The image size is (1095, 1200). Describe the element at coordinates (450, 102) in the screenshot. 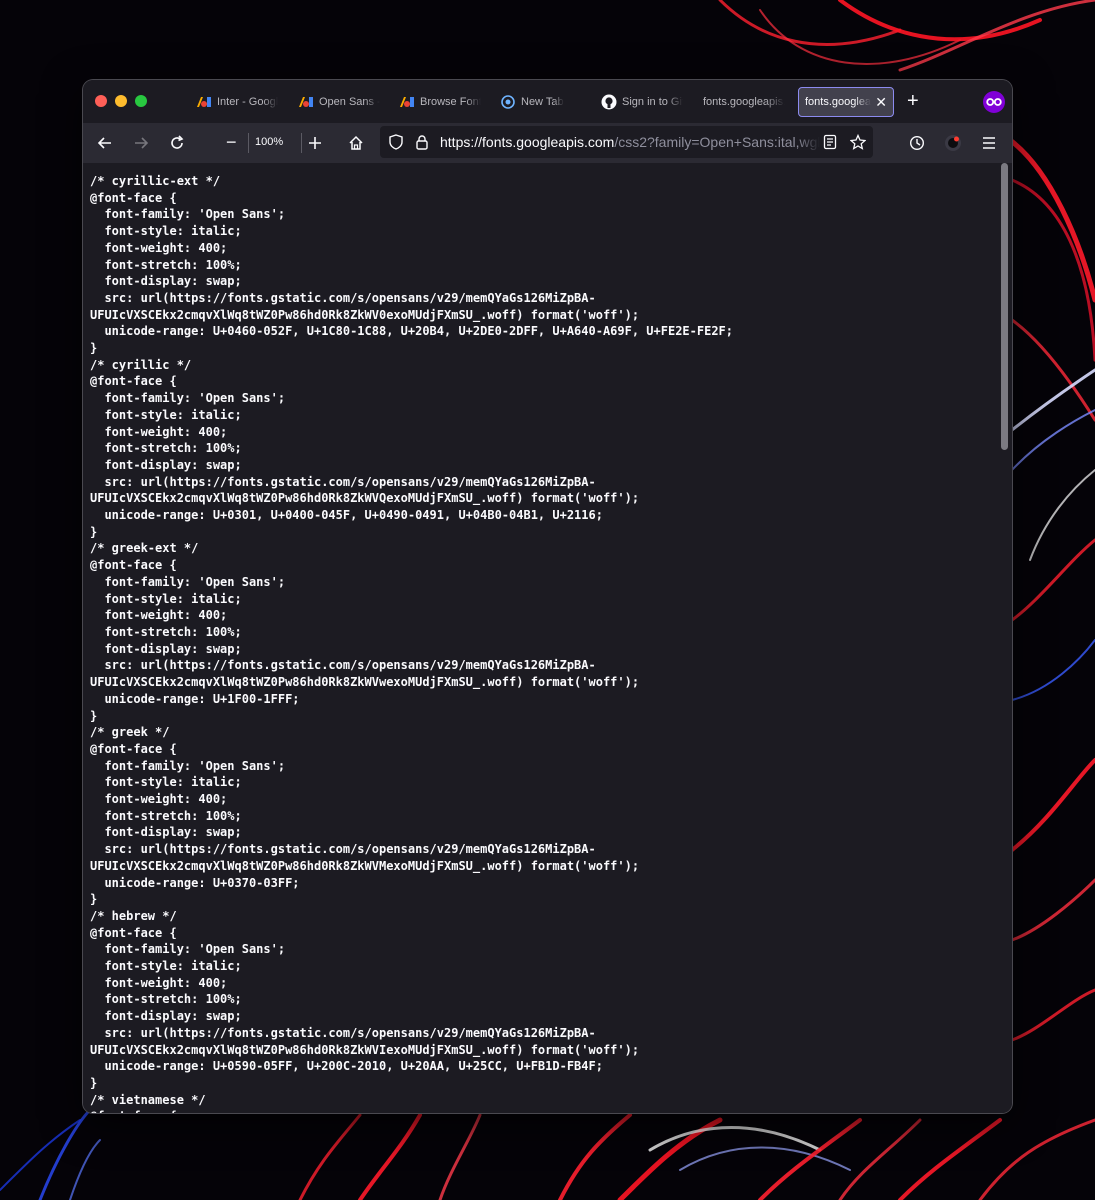

I see `tab-label: Browse Fonts - Google Fonts` at that location.